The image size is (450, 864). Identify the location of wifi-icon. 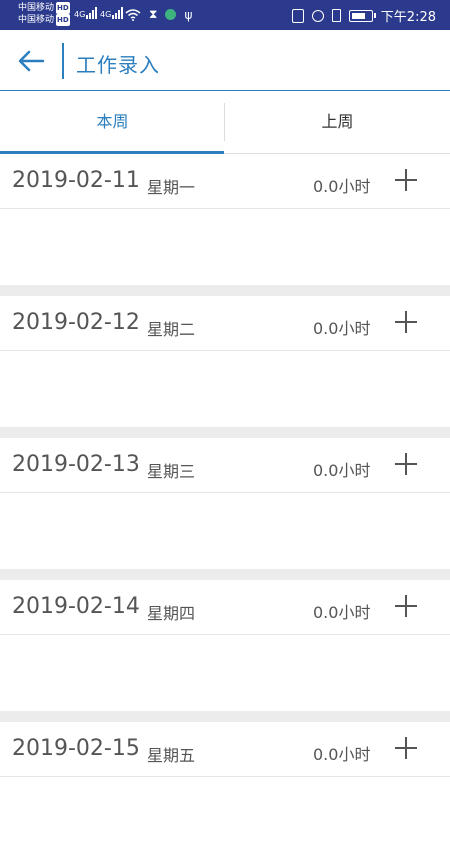
(133, 14).